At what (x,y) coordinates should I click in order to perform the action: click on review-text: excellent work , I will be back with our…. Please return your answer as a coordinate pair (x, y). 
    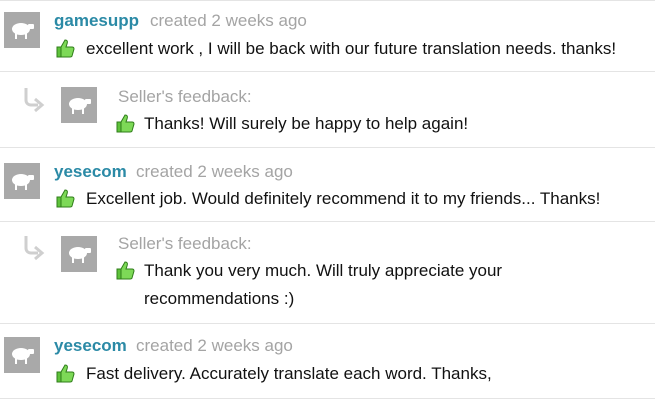
    Looking at the image, I should click on (351, 48).